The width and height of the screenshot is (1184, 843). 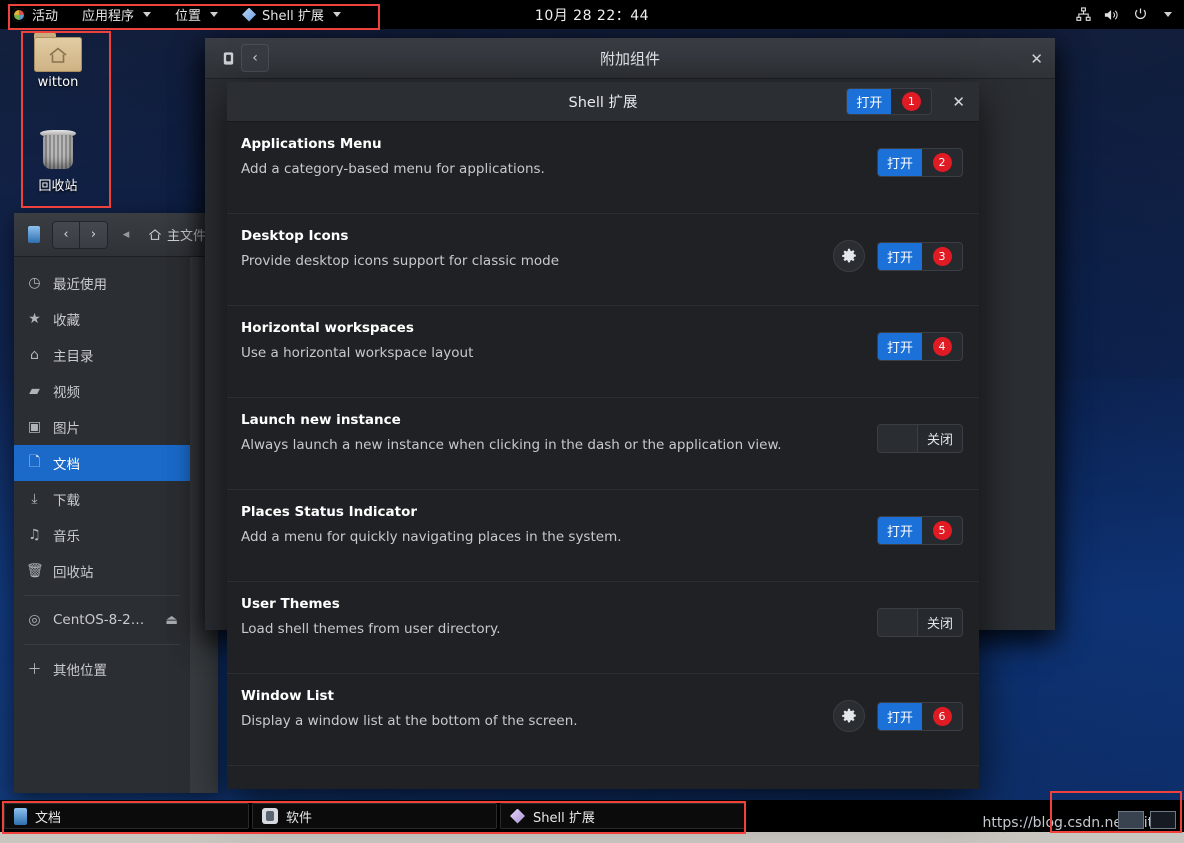 I want to click on sidebar-item-other-locations: ＋ 其他位置, so click(x=102, y=669).